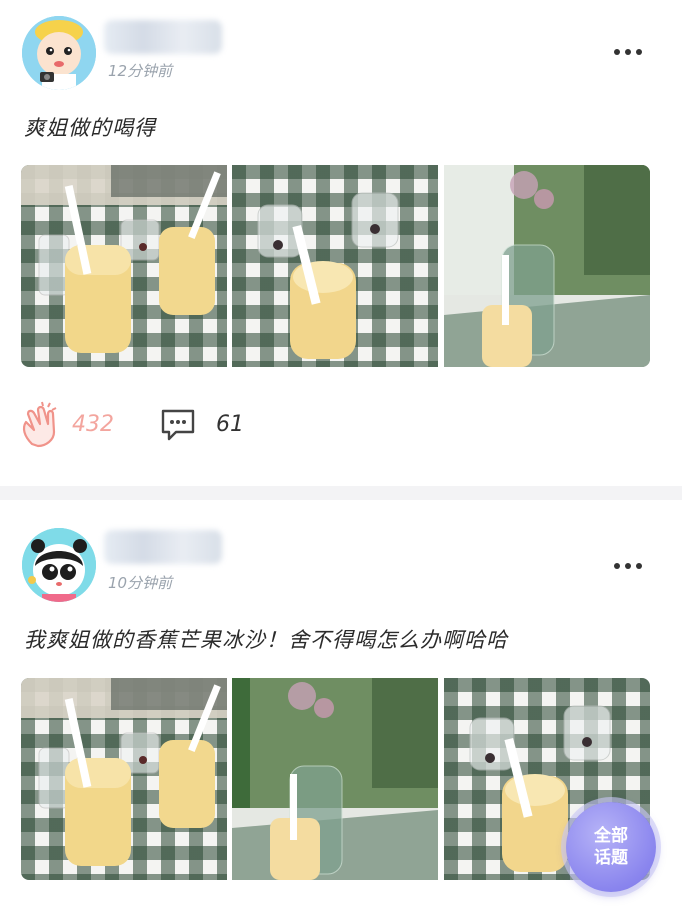  I want to click on comment-count: 61, so click(230, 424).